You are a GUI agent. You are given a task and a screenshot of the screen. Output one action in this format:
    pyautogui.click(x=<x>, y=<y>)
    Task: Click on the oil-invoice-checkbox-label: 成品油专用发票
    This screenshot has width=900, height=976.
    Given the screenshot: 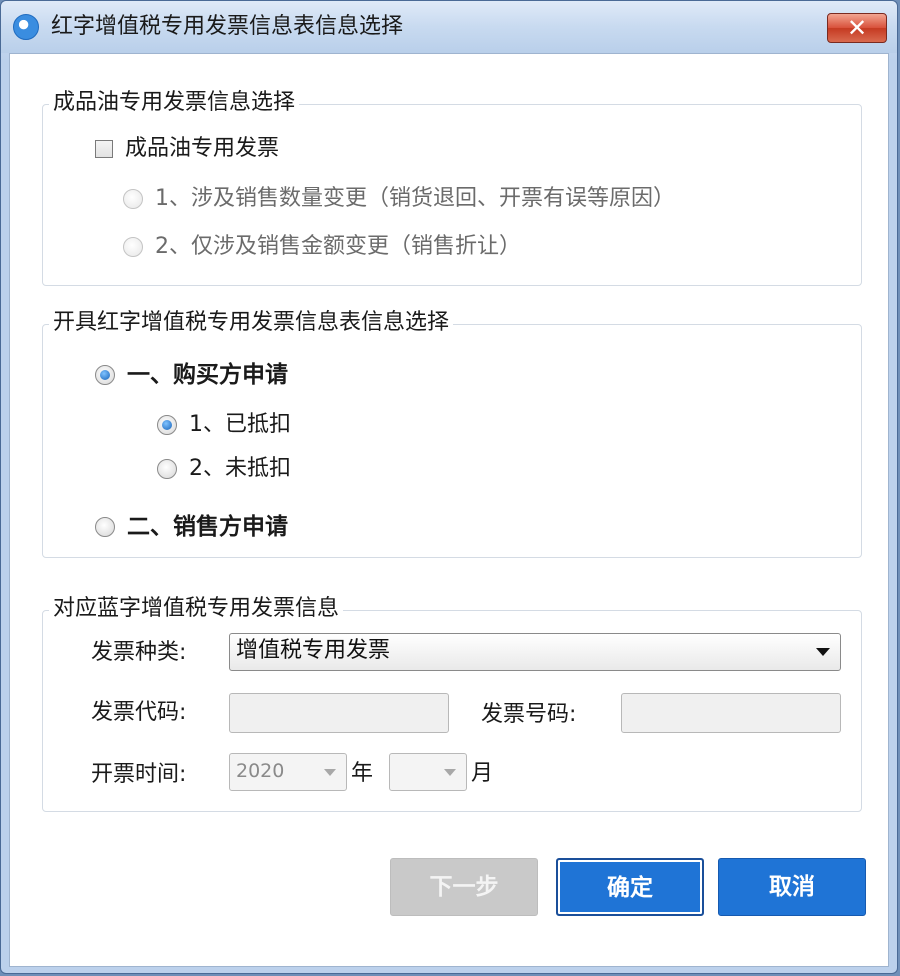 What is the action you would take?
    pyautogui.click(x=202, y=148)
    